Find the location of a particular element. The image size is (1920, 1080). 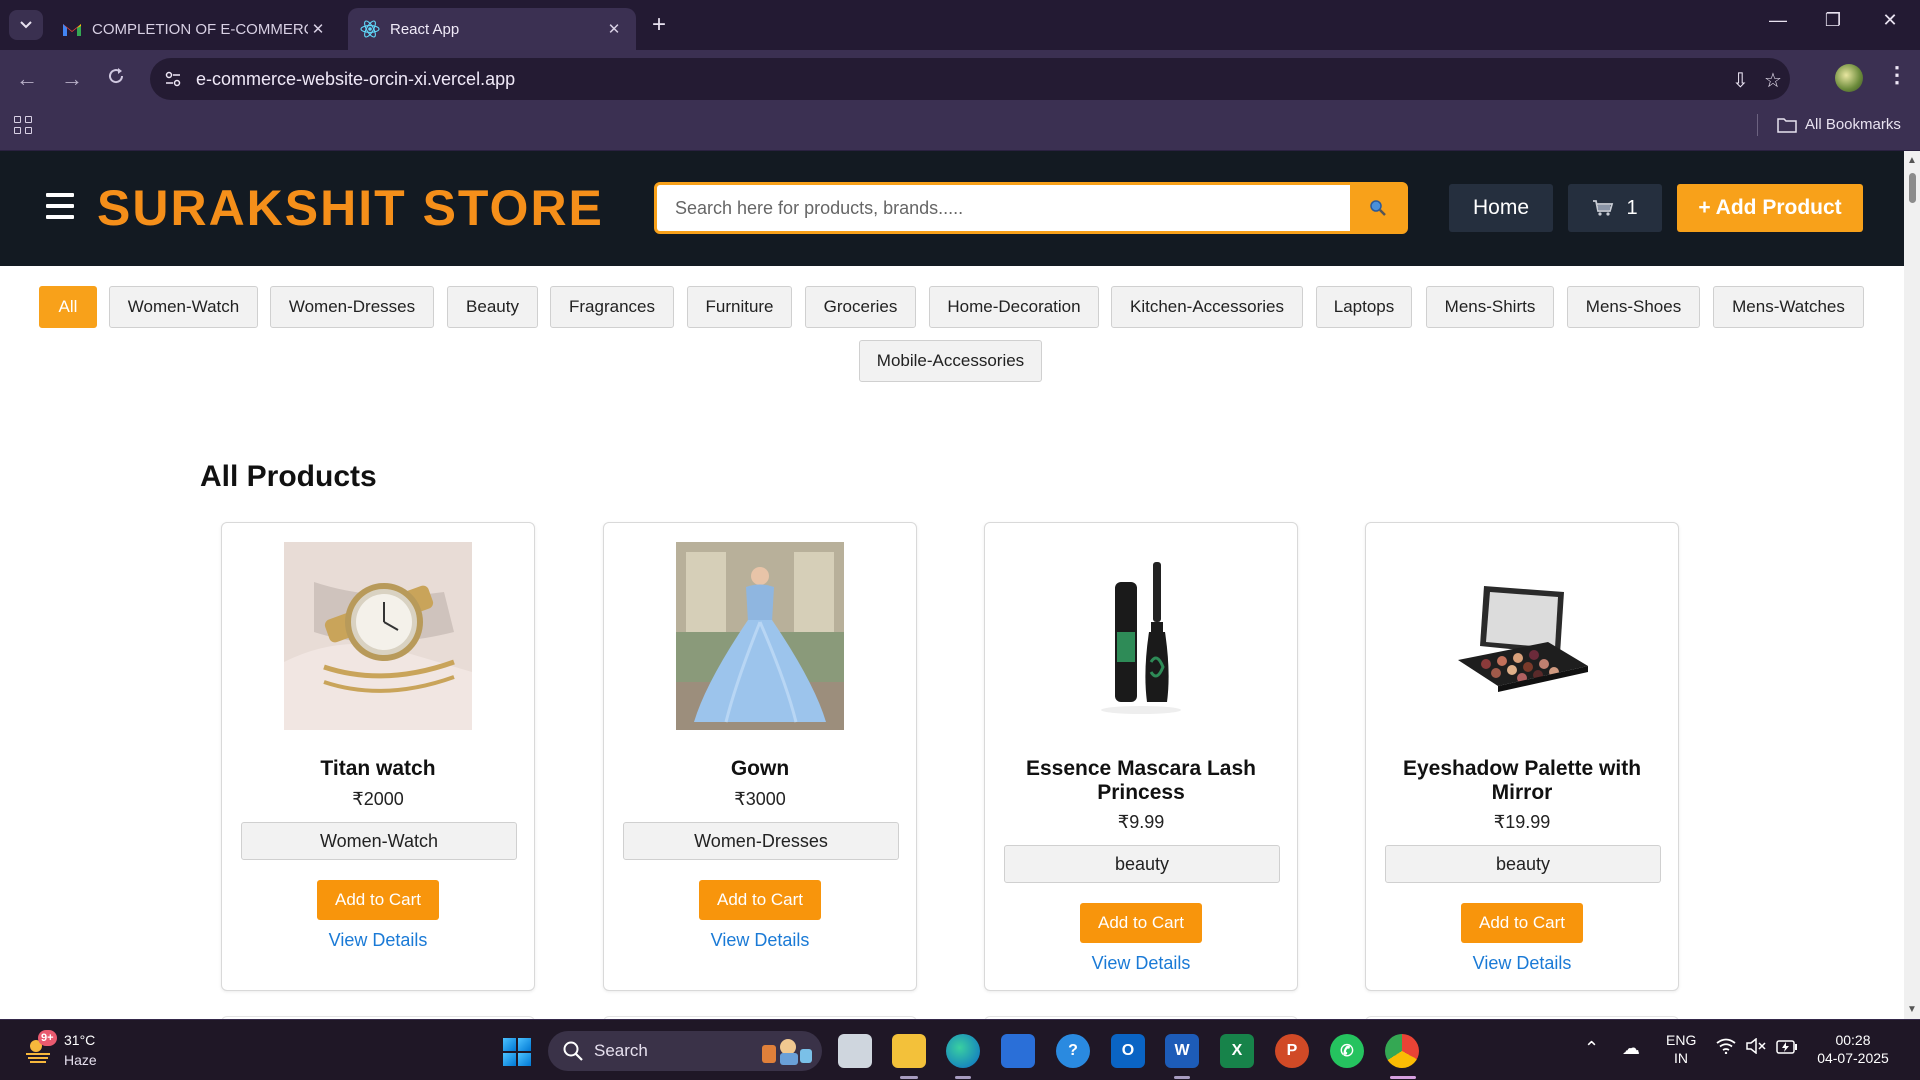

url-text: e-commerce-website-orcin-xi.vercel.app is located at coordinates (355, 79).